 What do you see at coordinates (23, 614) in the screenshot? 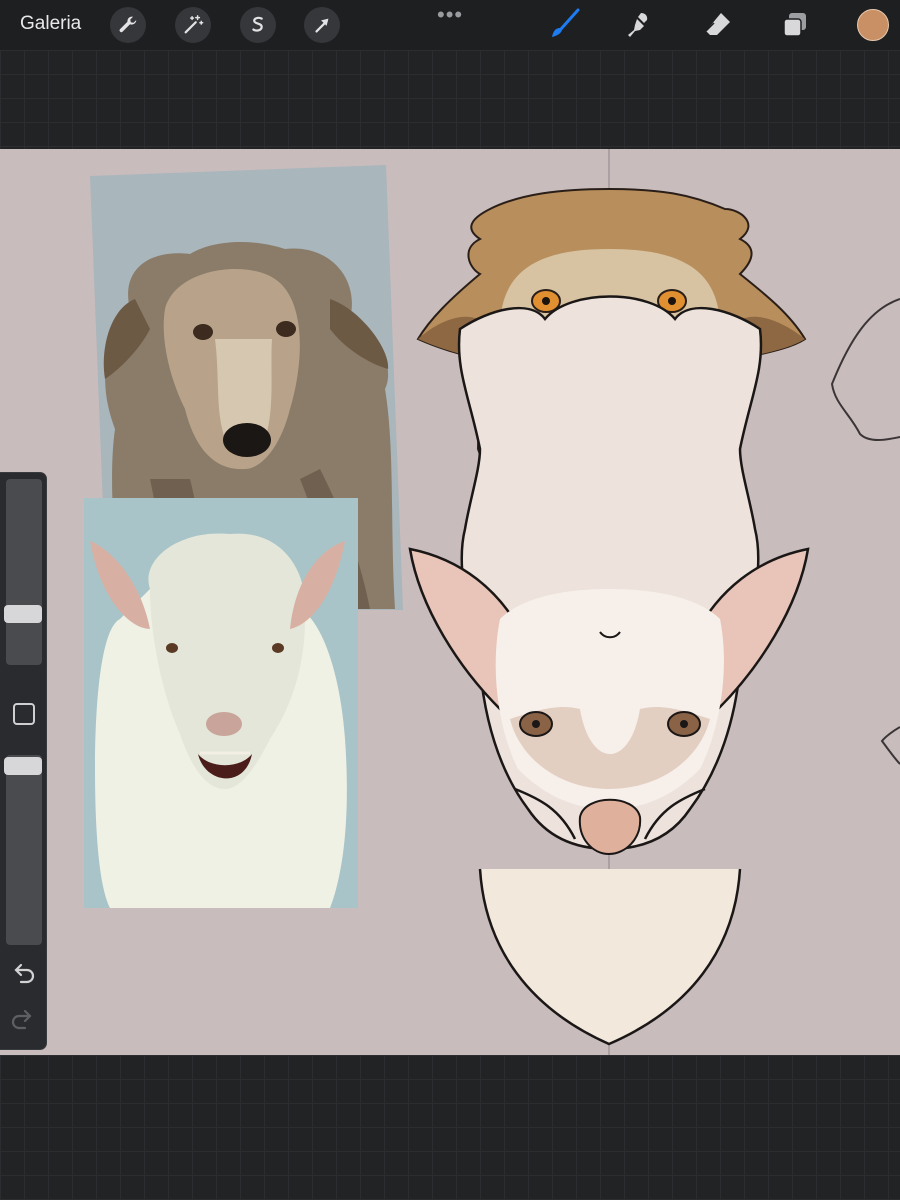
I see `brush-size-knob` at bounding box center [23, 614].